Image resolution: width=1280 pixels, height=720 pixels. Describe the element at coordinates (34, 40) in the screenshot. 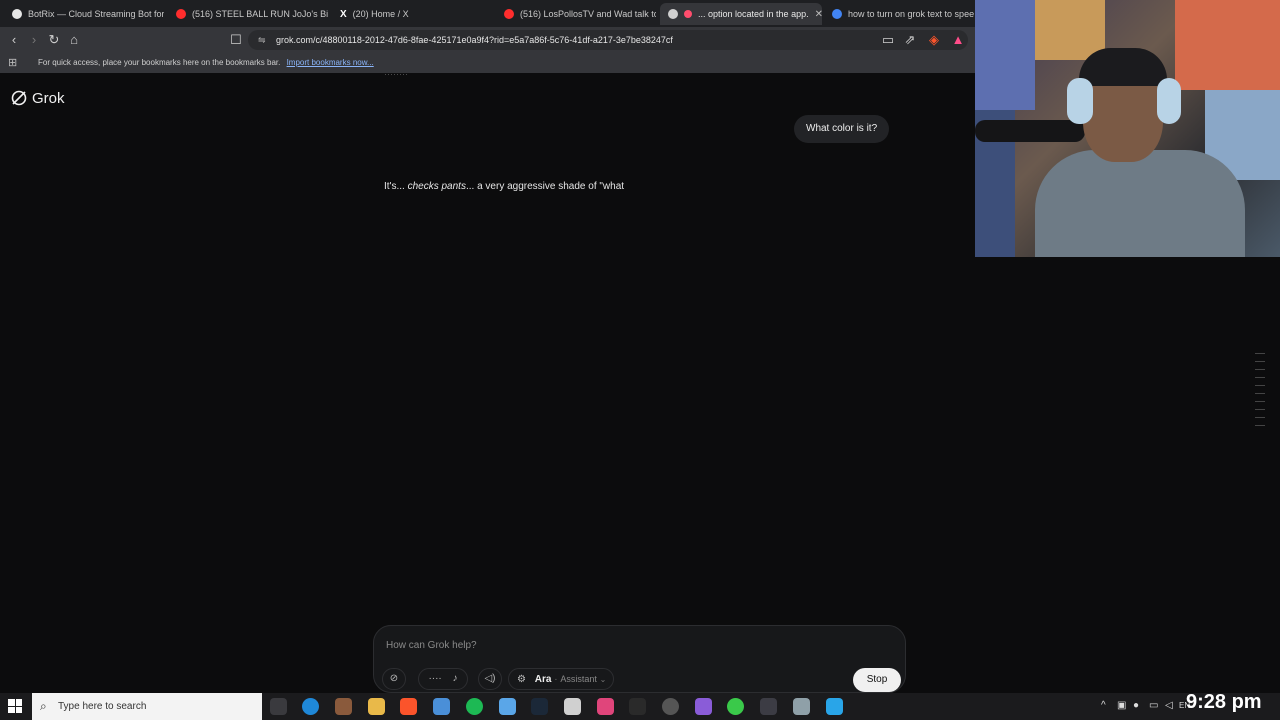

I see `forward-icon: ›` at that location.